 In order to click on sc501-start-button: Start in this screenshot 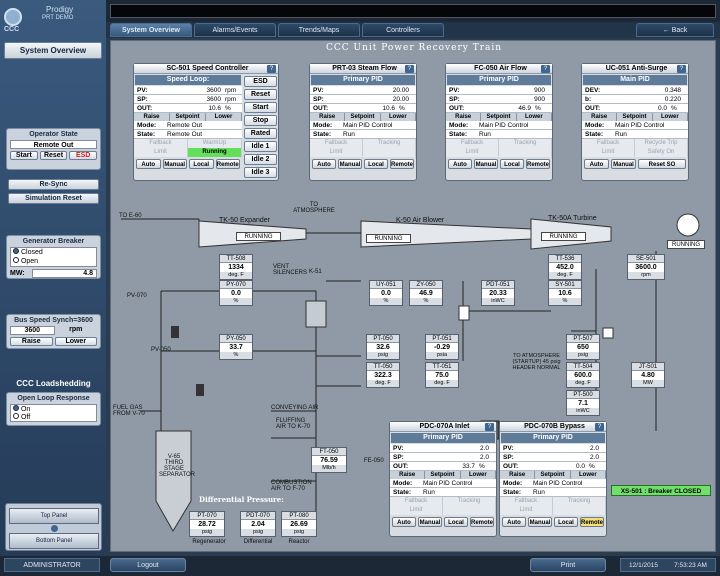, I will do `click(260, 107)`.